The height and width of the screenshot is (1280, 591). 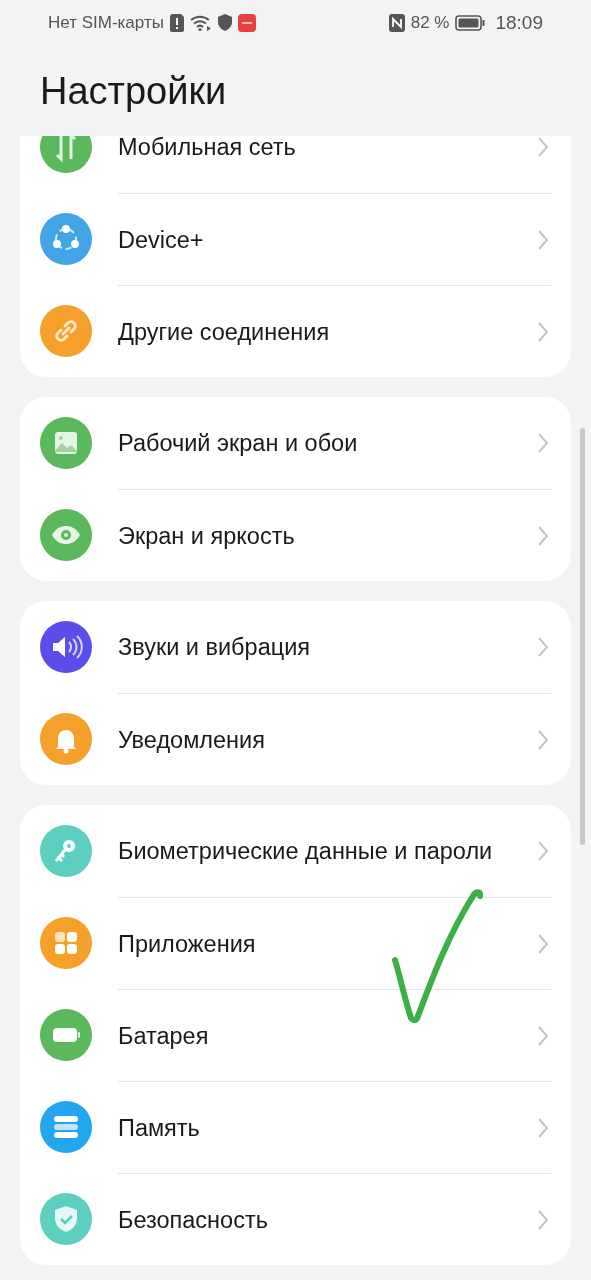 What do you see at coordinates (66, 1035) in the screenshot?
I see `battery-icon` at bounding box center [66, 1035].